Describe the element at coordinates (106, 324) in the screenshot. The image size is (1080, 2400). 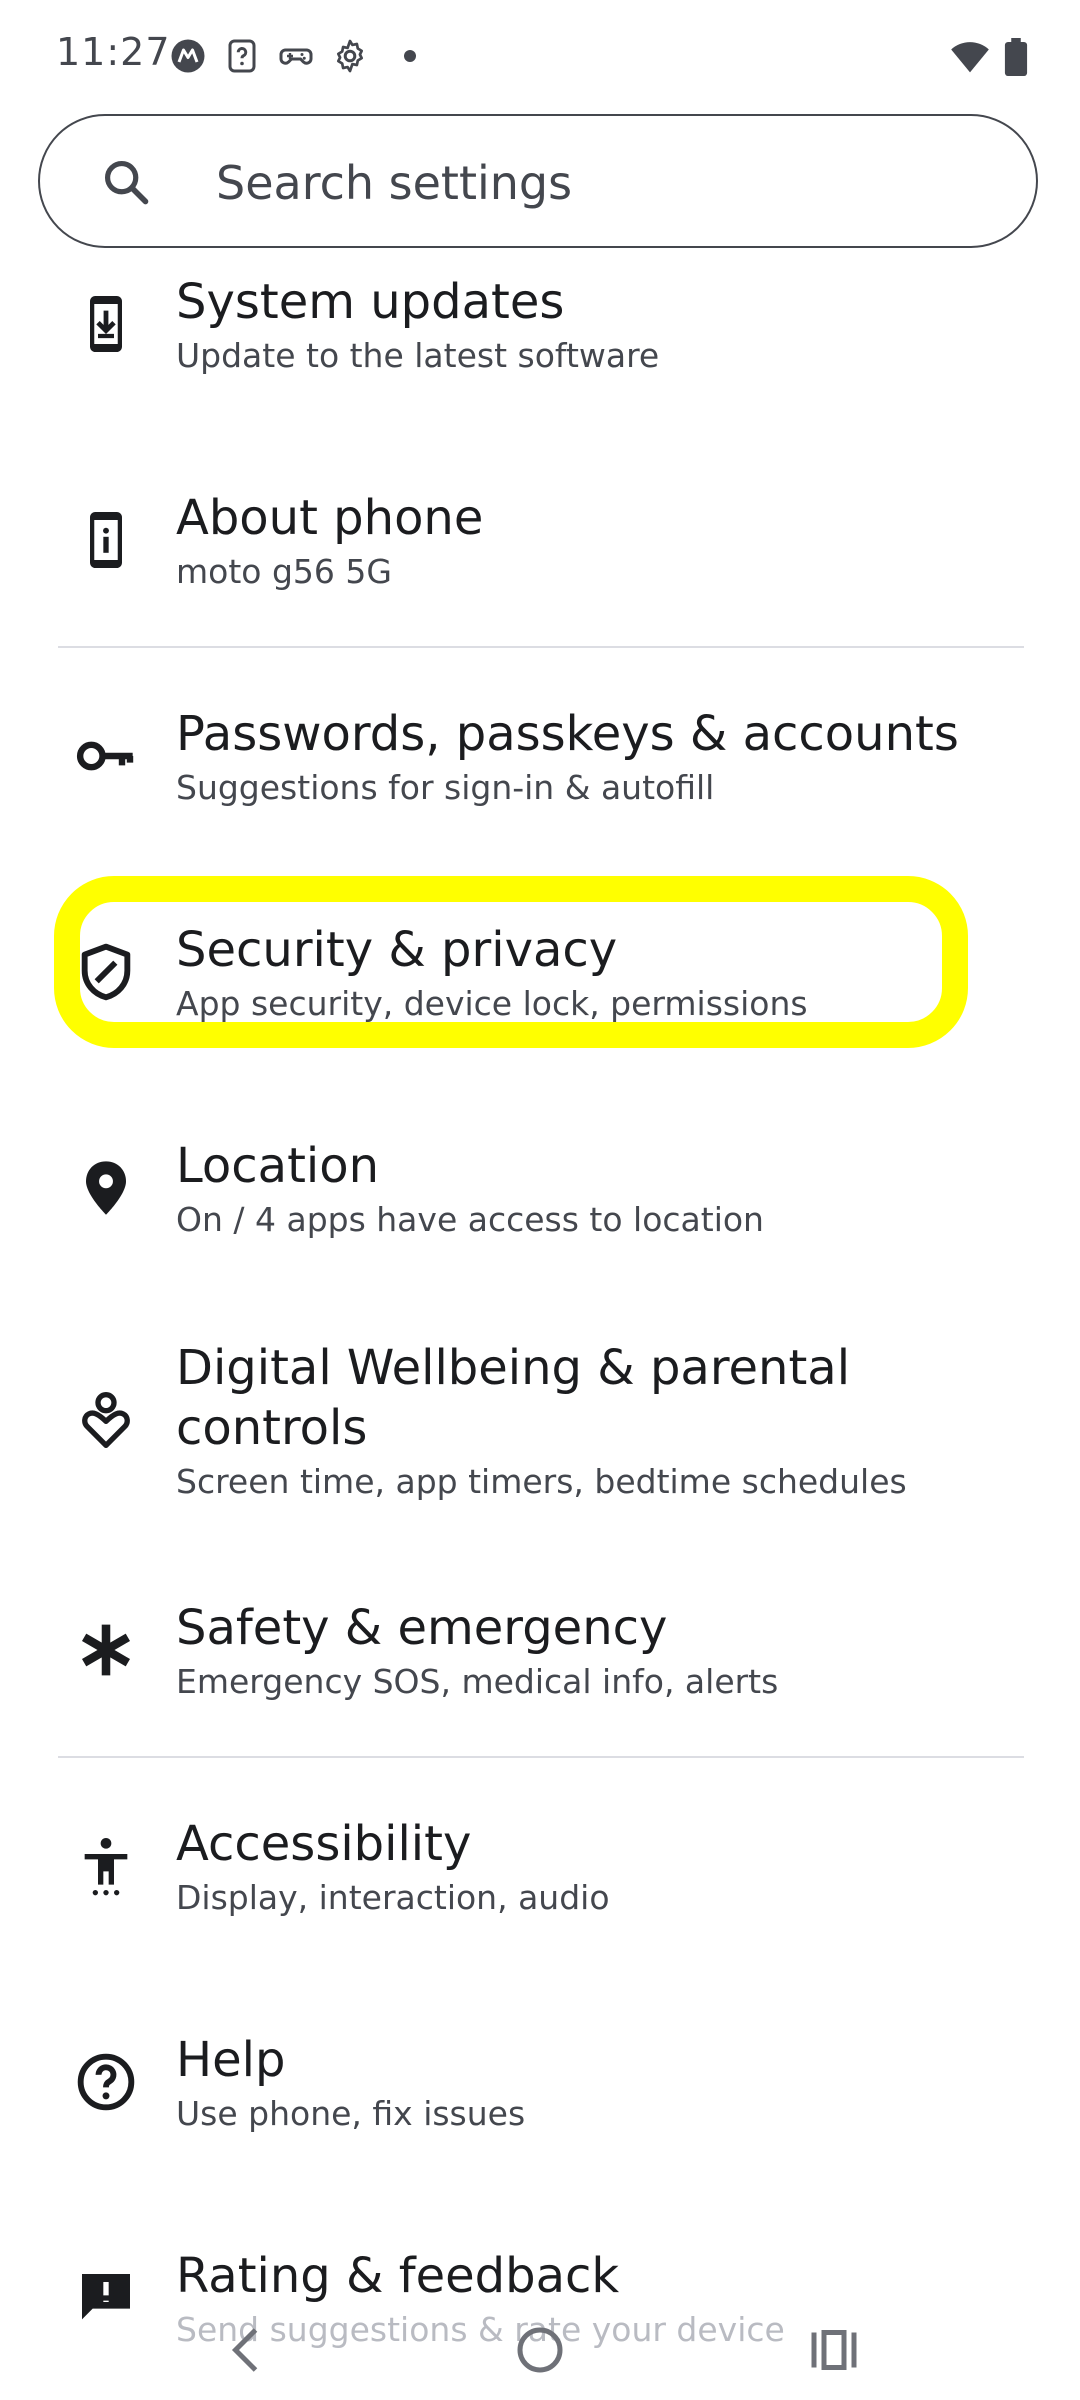
I see `system-update-icon` at that location.